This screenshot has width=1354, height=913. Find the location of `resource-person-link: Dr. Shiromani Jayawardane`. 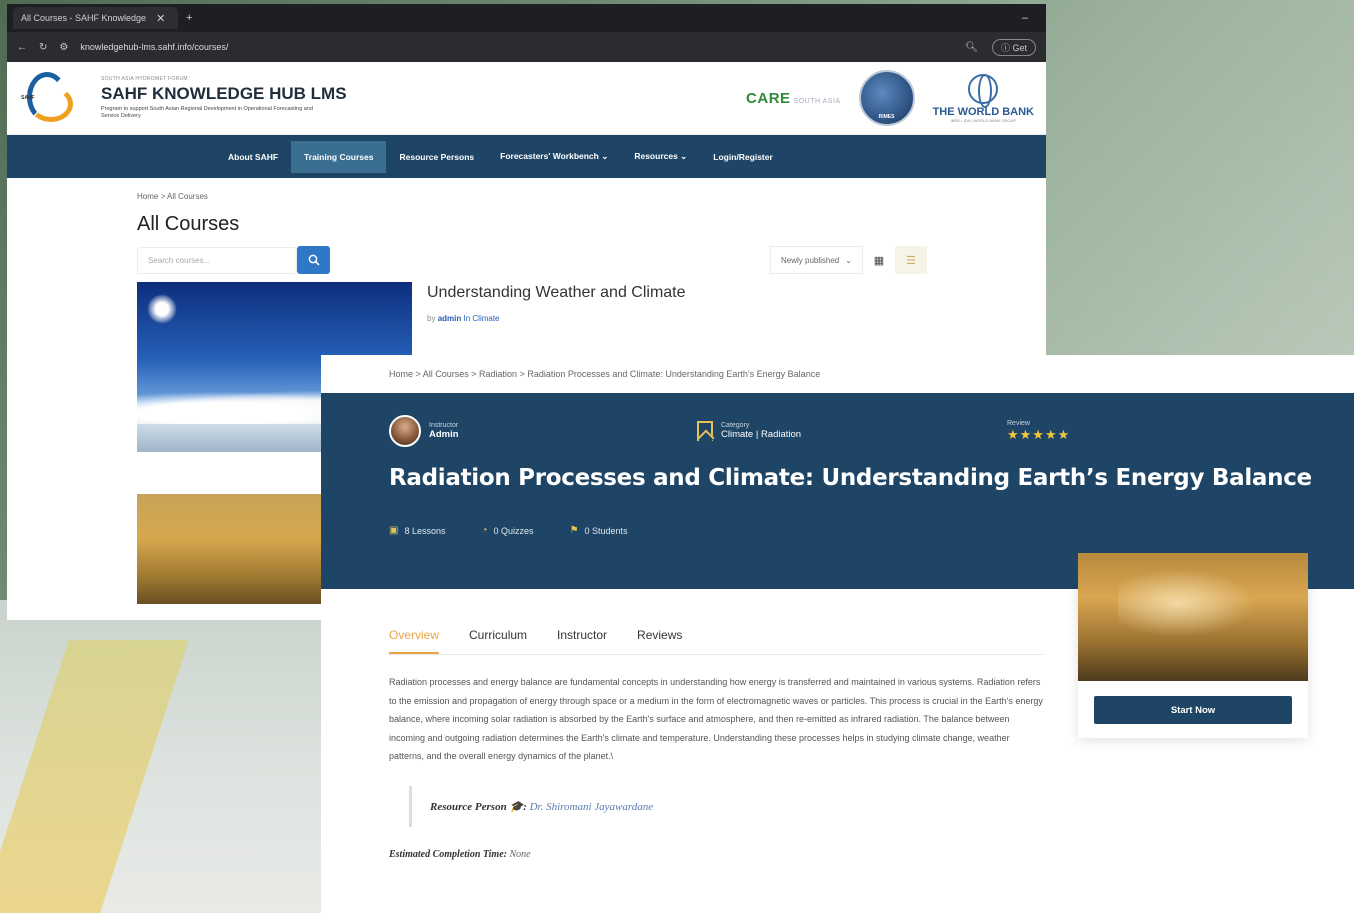

resource-person-link: Dr. Shiromani Jayawardane is located at coordinates (592, 807).